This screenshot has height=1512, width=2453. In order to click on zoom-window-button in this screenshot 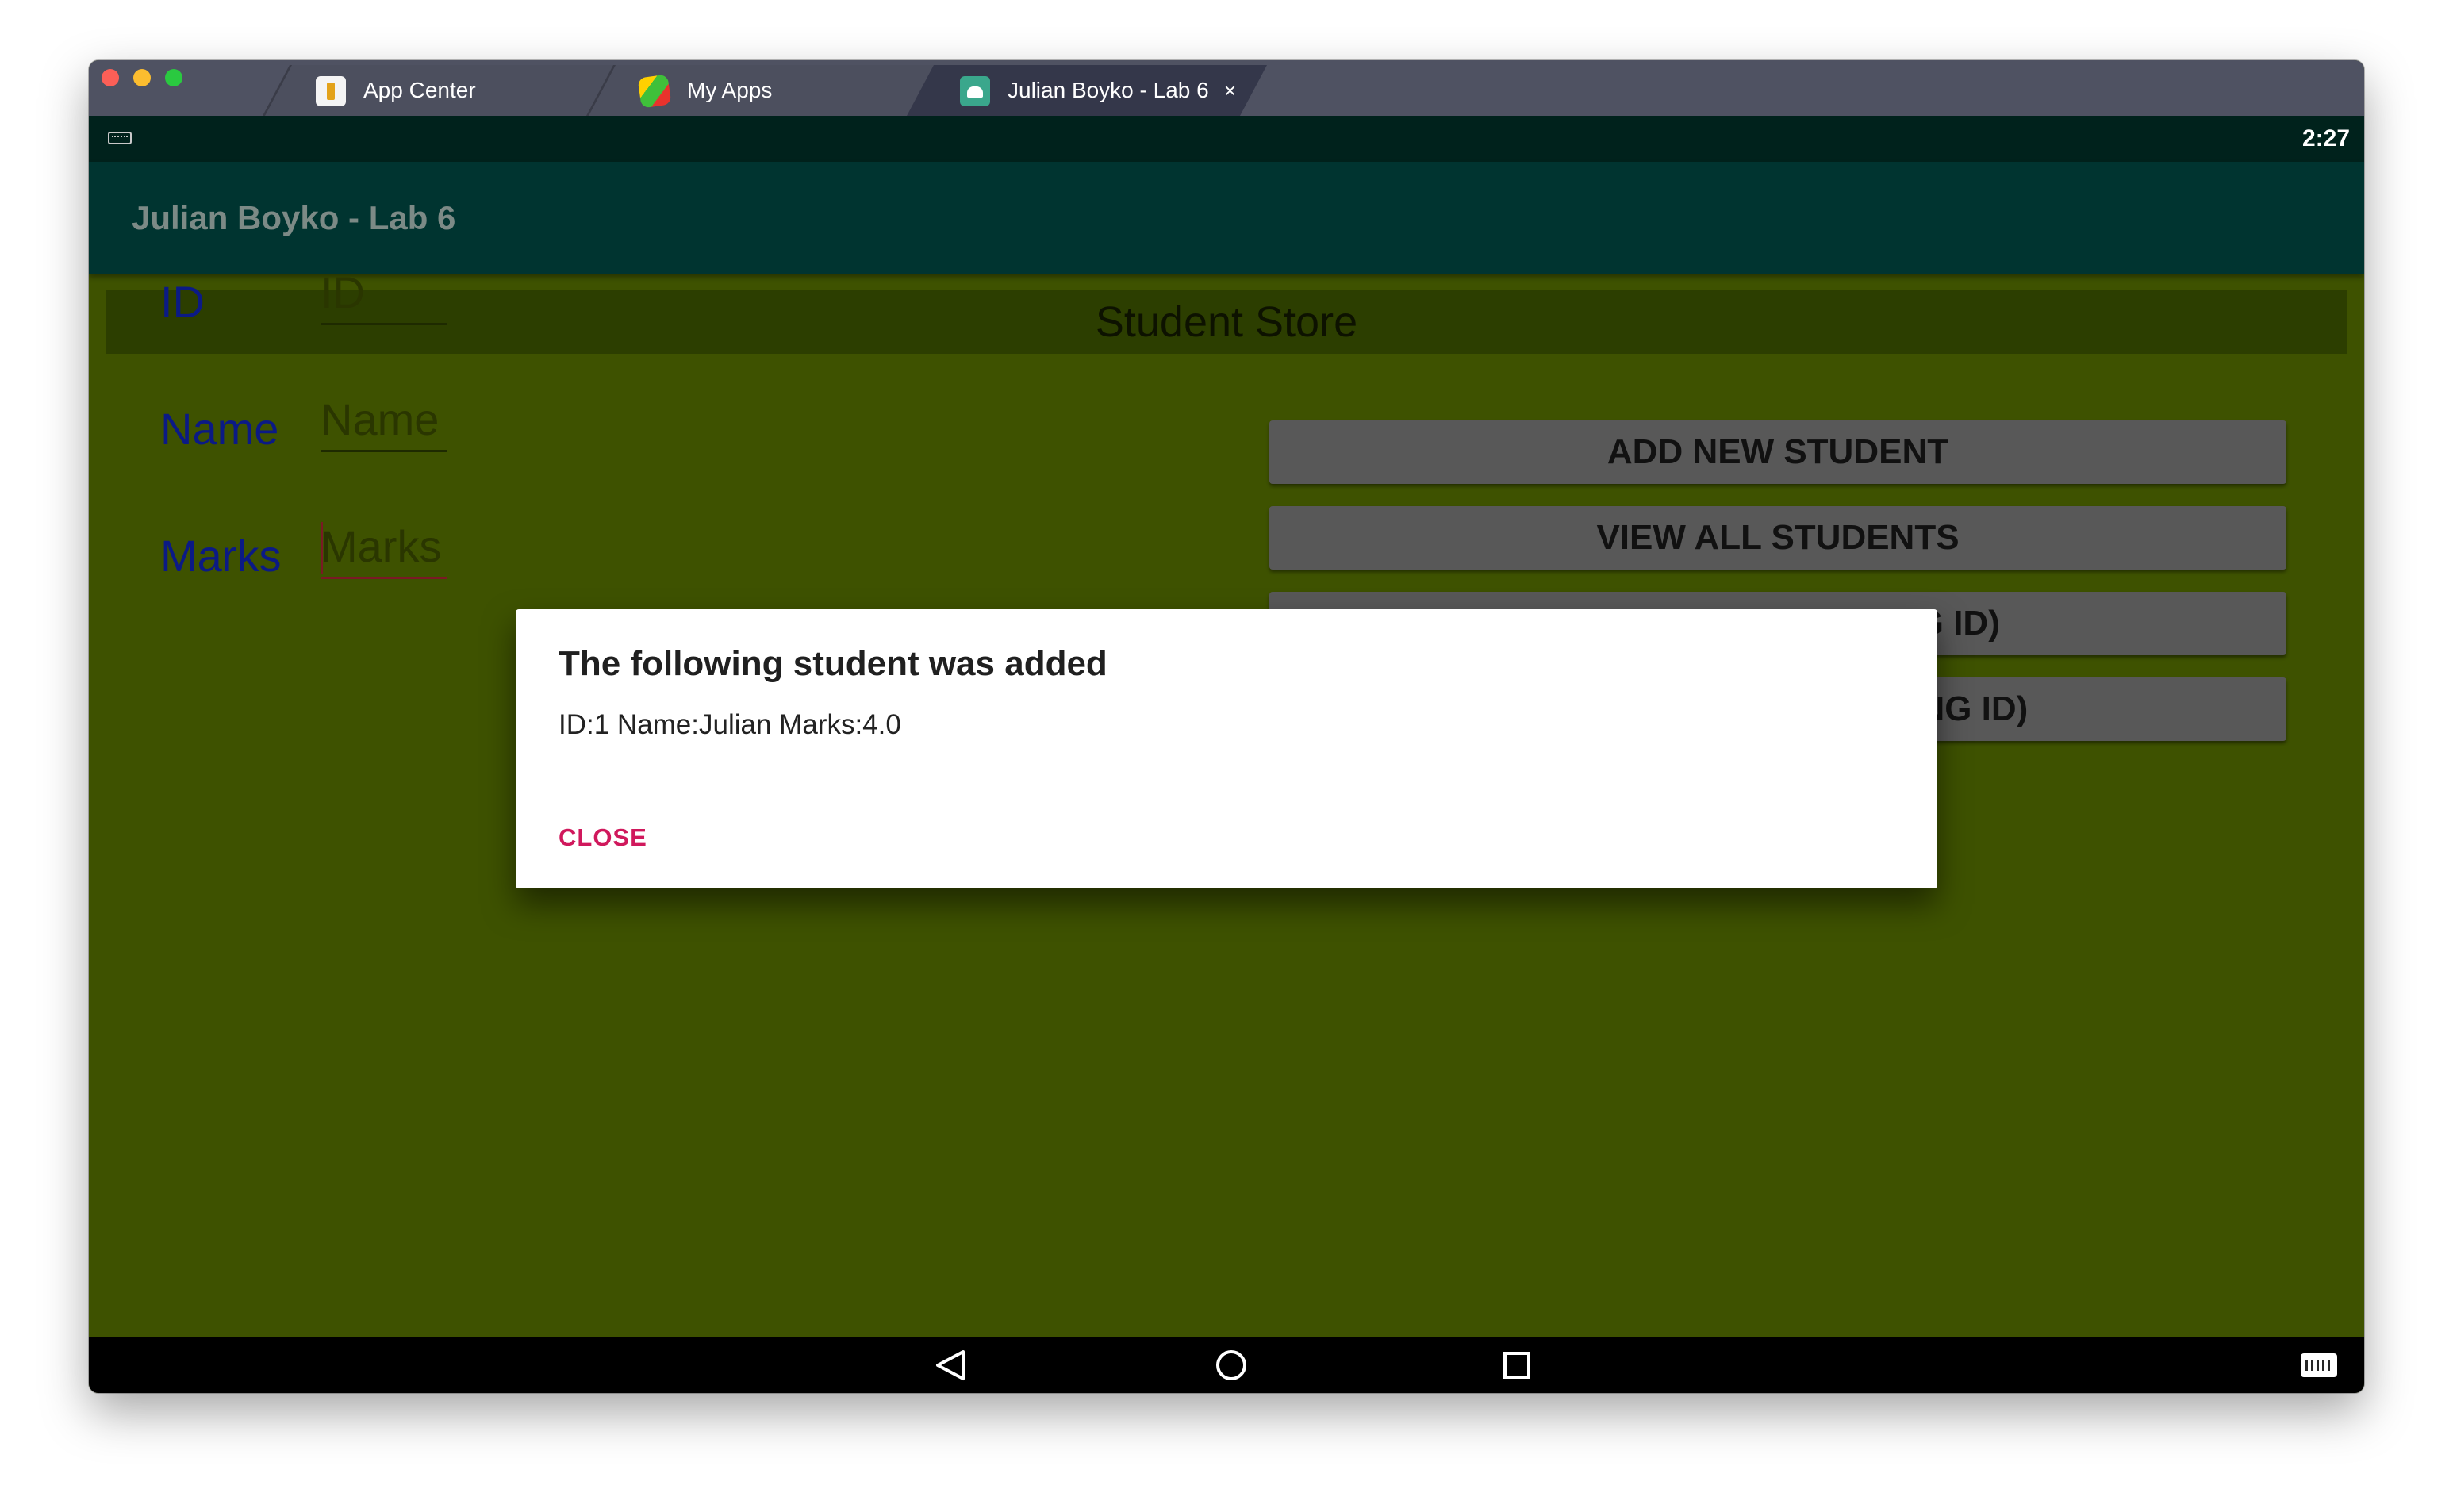, I will do `click(173, 78)`.